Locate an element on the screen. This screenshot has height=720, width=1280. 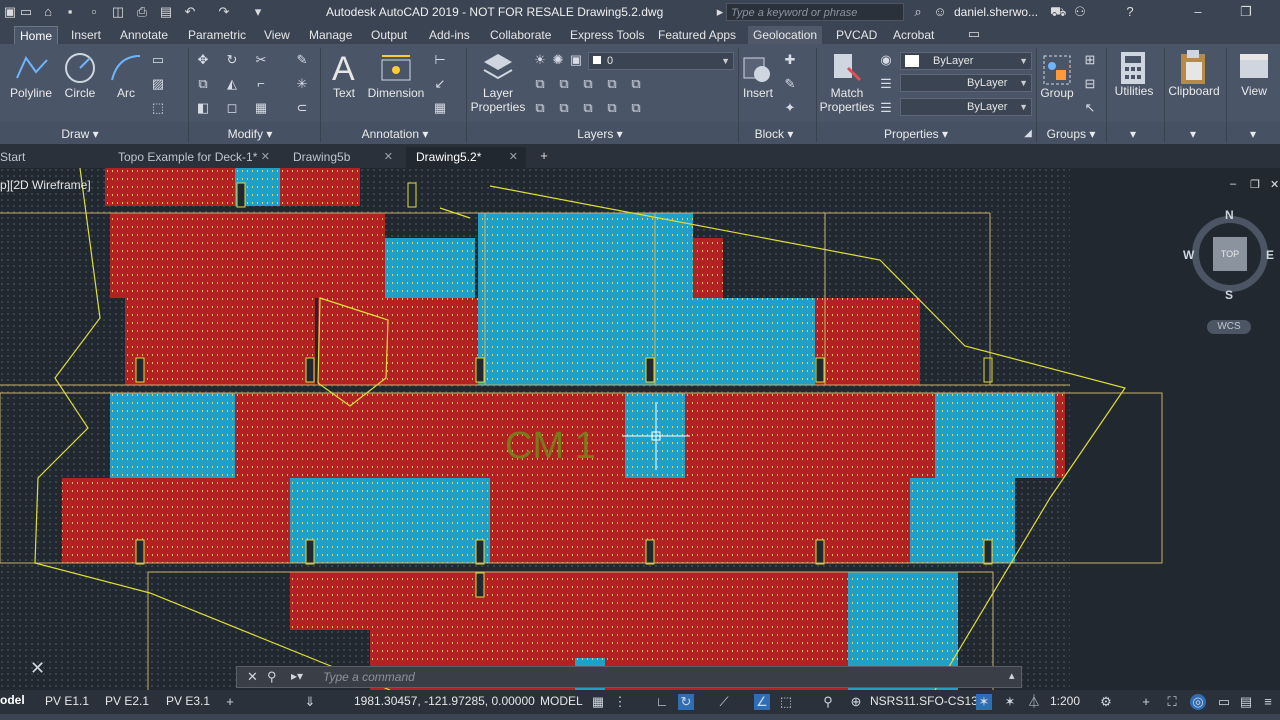
tab-insert: Insert is located at coordinates (86, 35).